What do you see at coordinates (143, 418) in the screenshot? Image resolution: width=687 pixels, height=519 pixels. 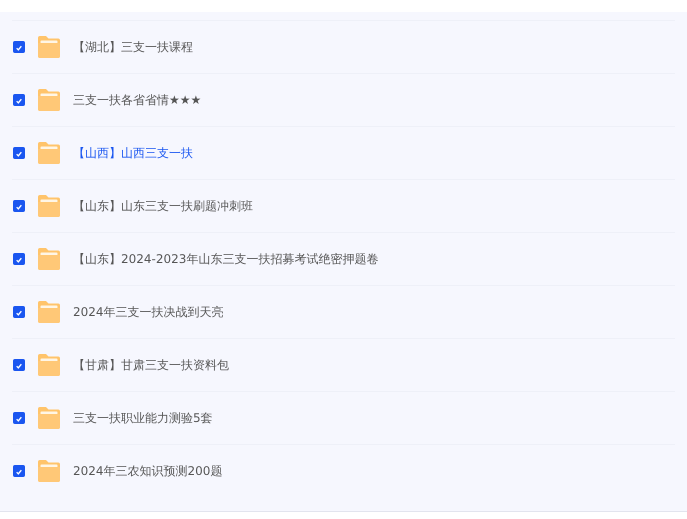 I see `folder-name: 三支一扶职业能力测验5套` at bounding box center [143, 418].